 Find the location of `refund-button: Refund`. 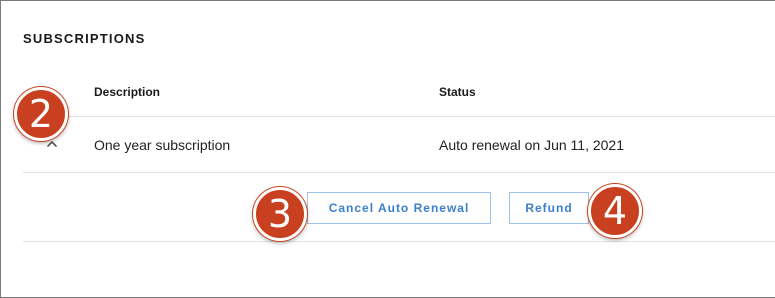

refund-button: Refund is located at coordinates (549, 208).